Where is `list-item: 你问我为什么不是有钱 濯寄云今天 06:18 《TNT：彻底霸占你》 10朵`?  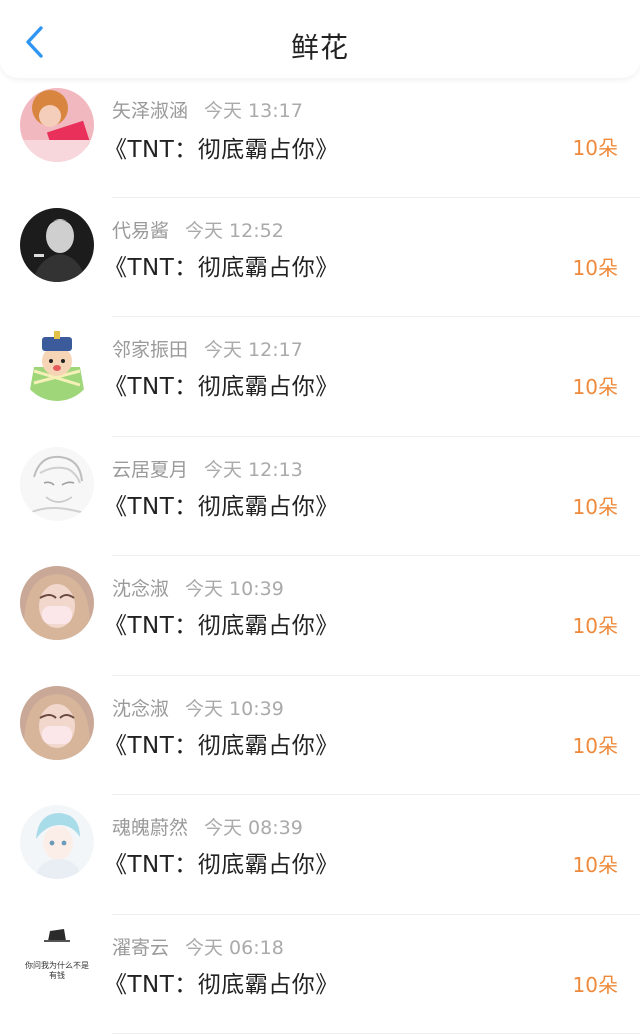
list-item: 你问我为什么不是有钱 濯寄云今天 06:18 《TNT：彻底霸占你》 10朵 is located at coordinates (320, 974).